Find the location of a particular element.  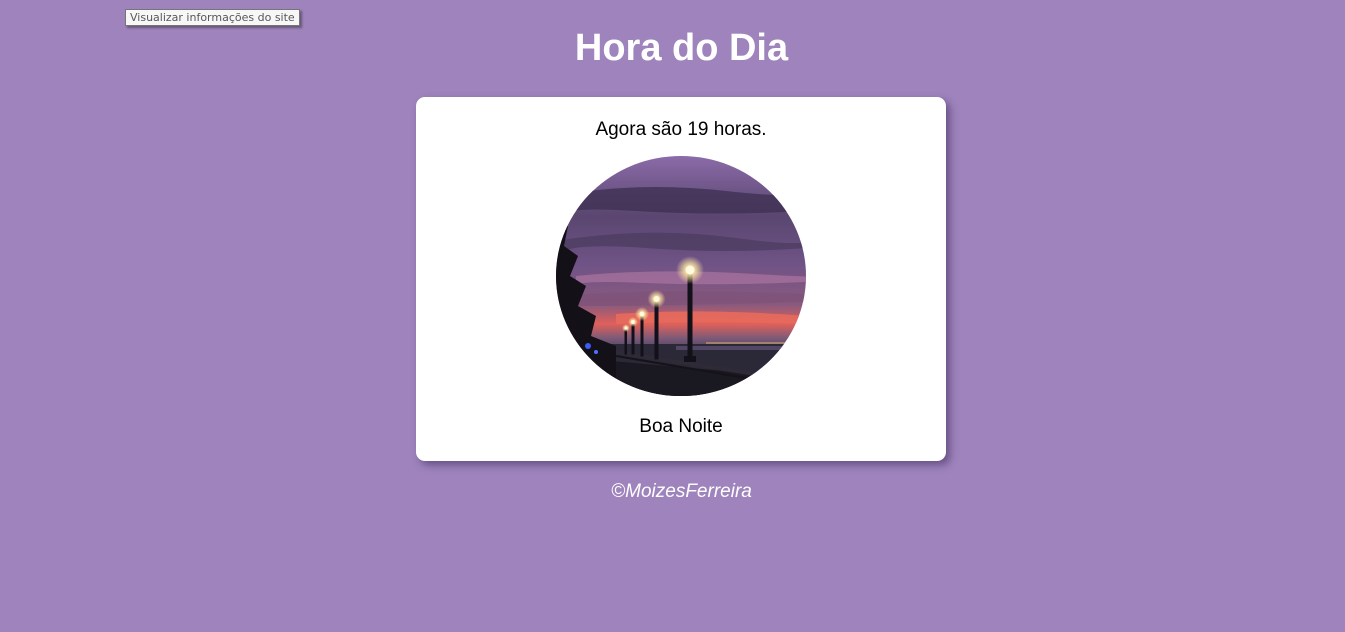

page-title: Hora do Dia is located at coordinates (681, 48).